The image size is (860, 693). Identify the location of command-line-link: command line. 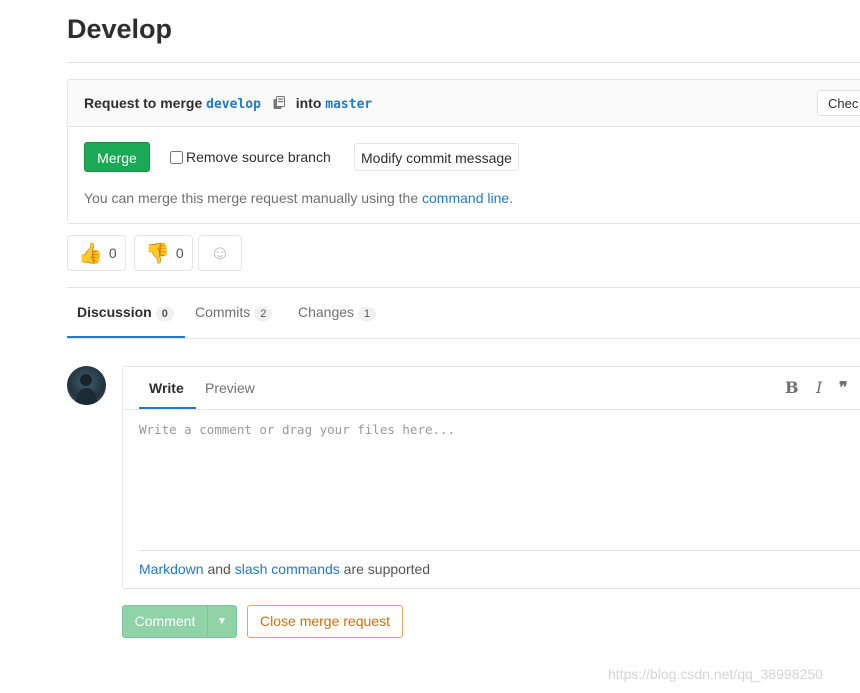
(465, 198).